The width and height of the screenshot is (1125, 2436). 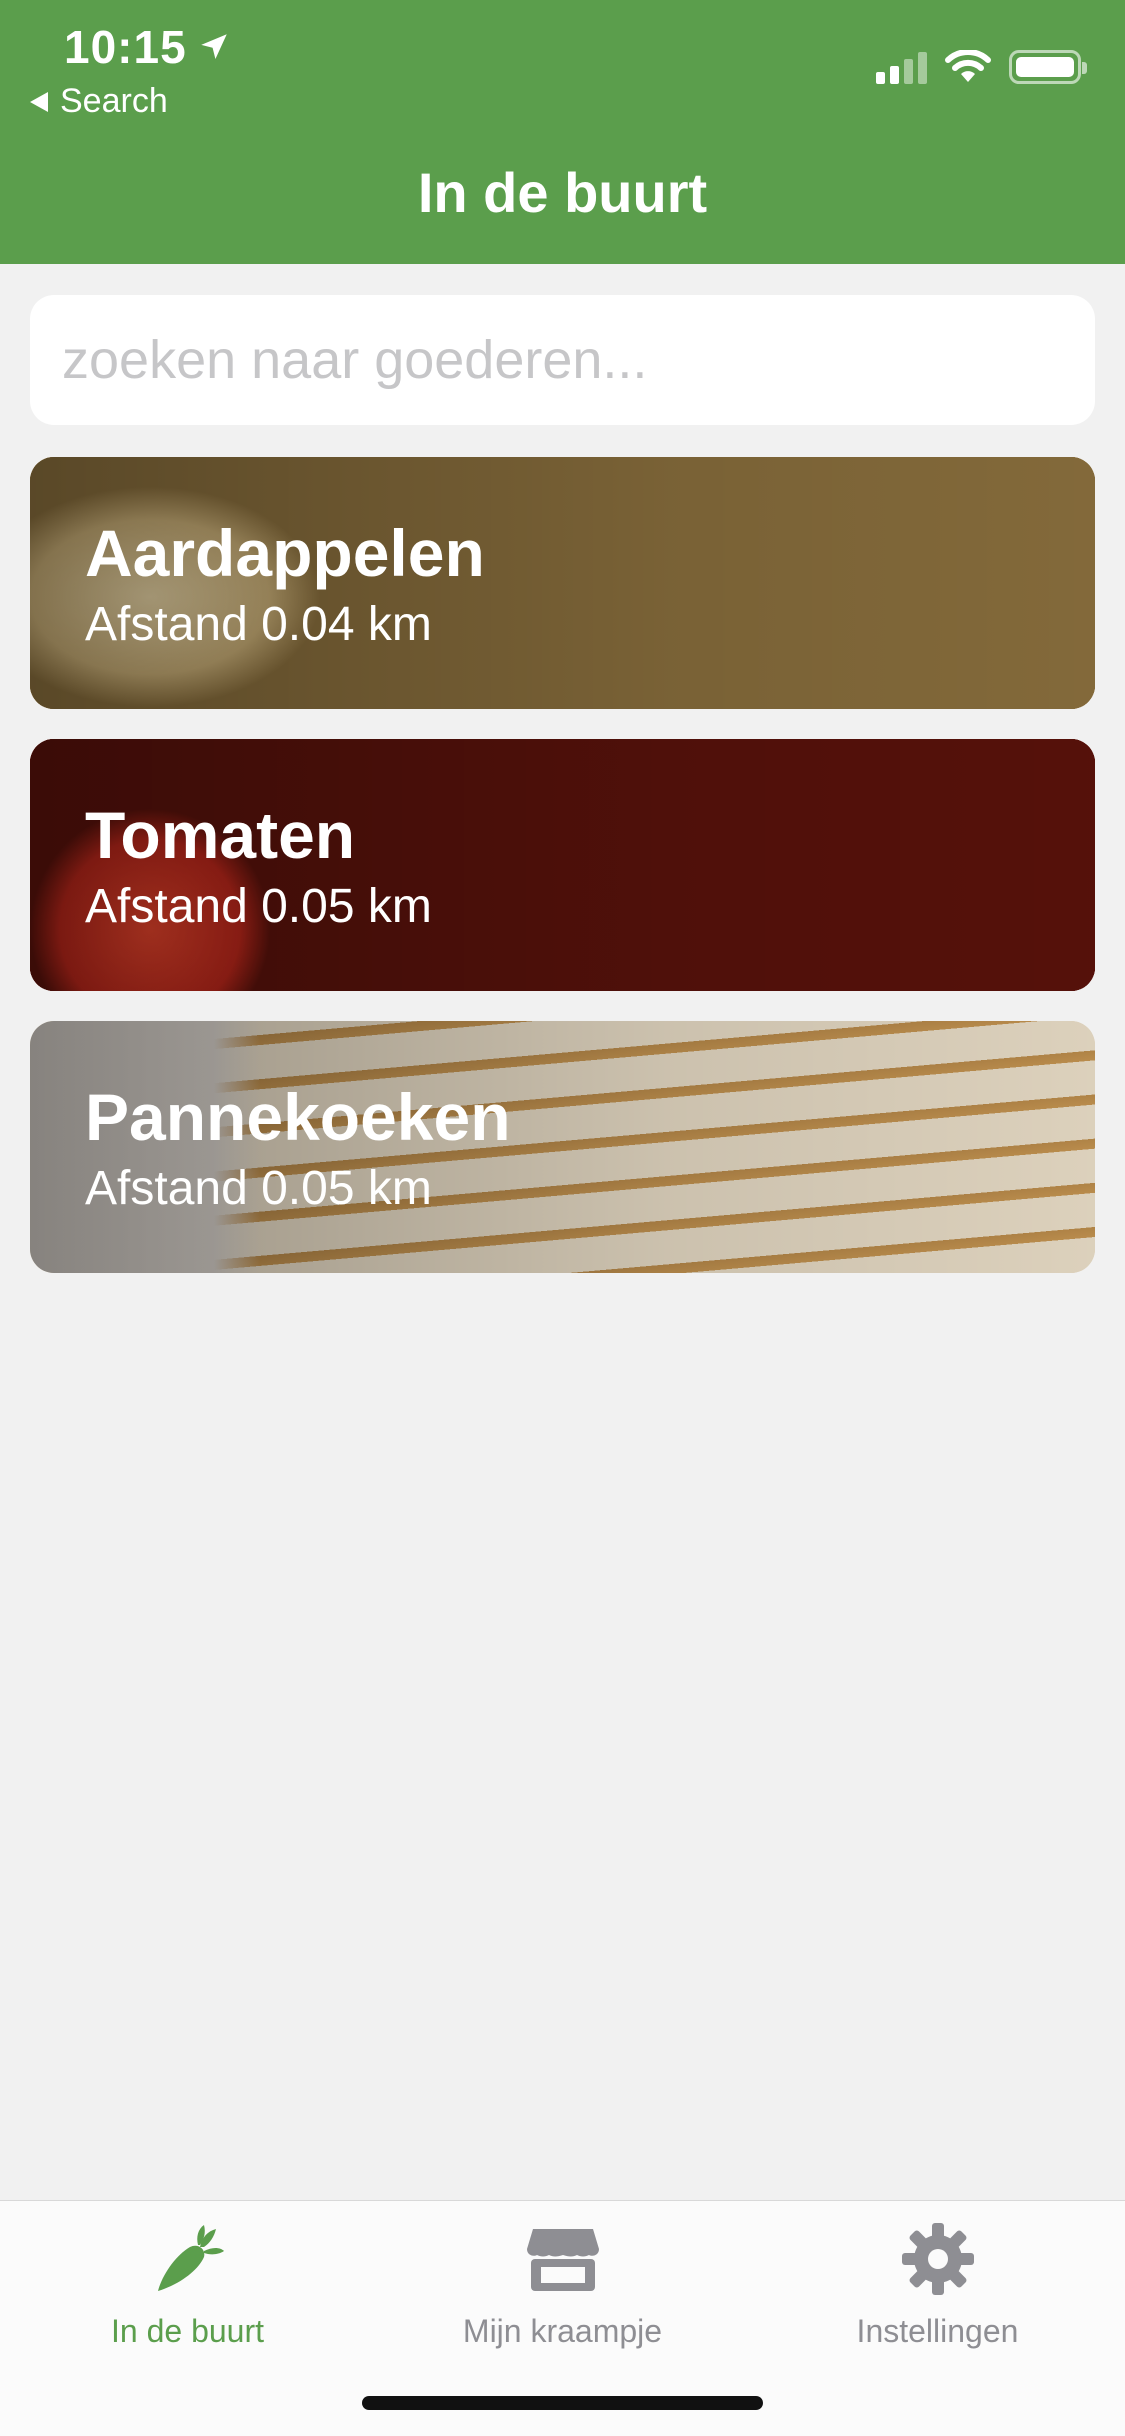 What do you see at coordinates (213, 47) in the screenshot?
I see `location-arrow-icon` at bounding box center [213, 47].